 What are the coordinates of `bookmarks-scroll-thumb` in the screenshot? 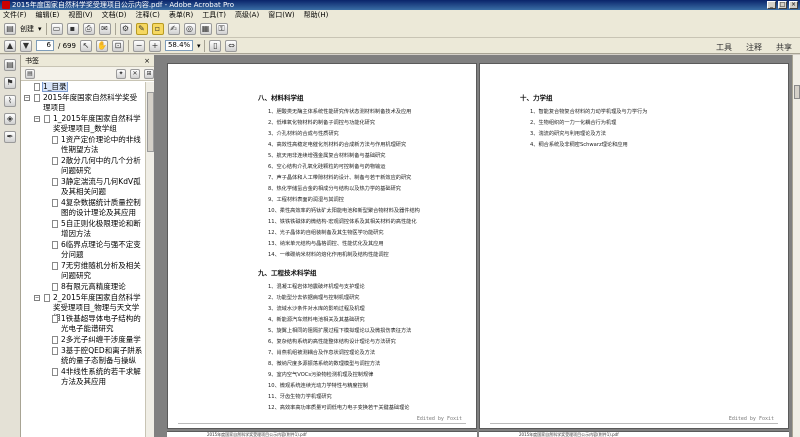 It's located at (150, 122).